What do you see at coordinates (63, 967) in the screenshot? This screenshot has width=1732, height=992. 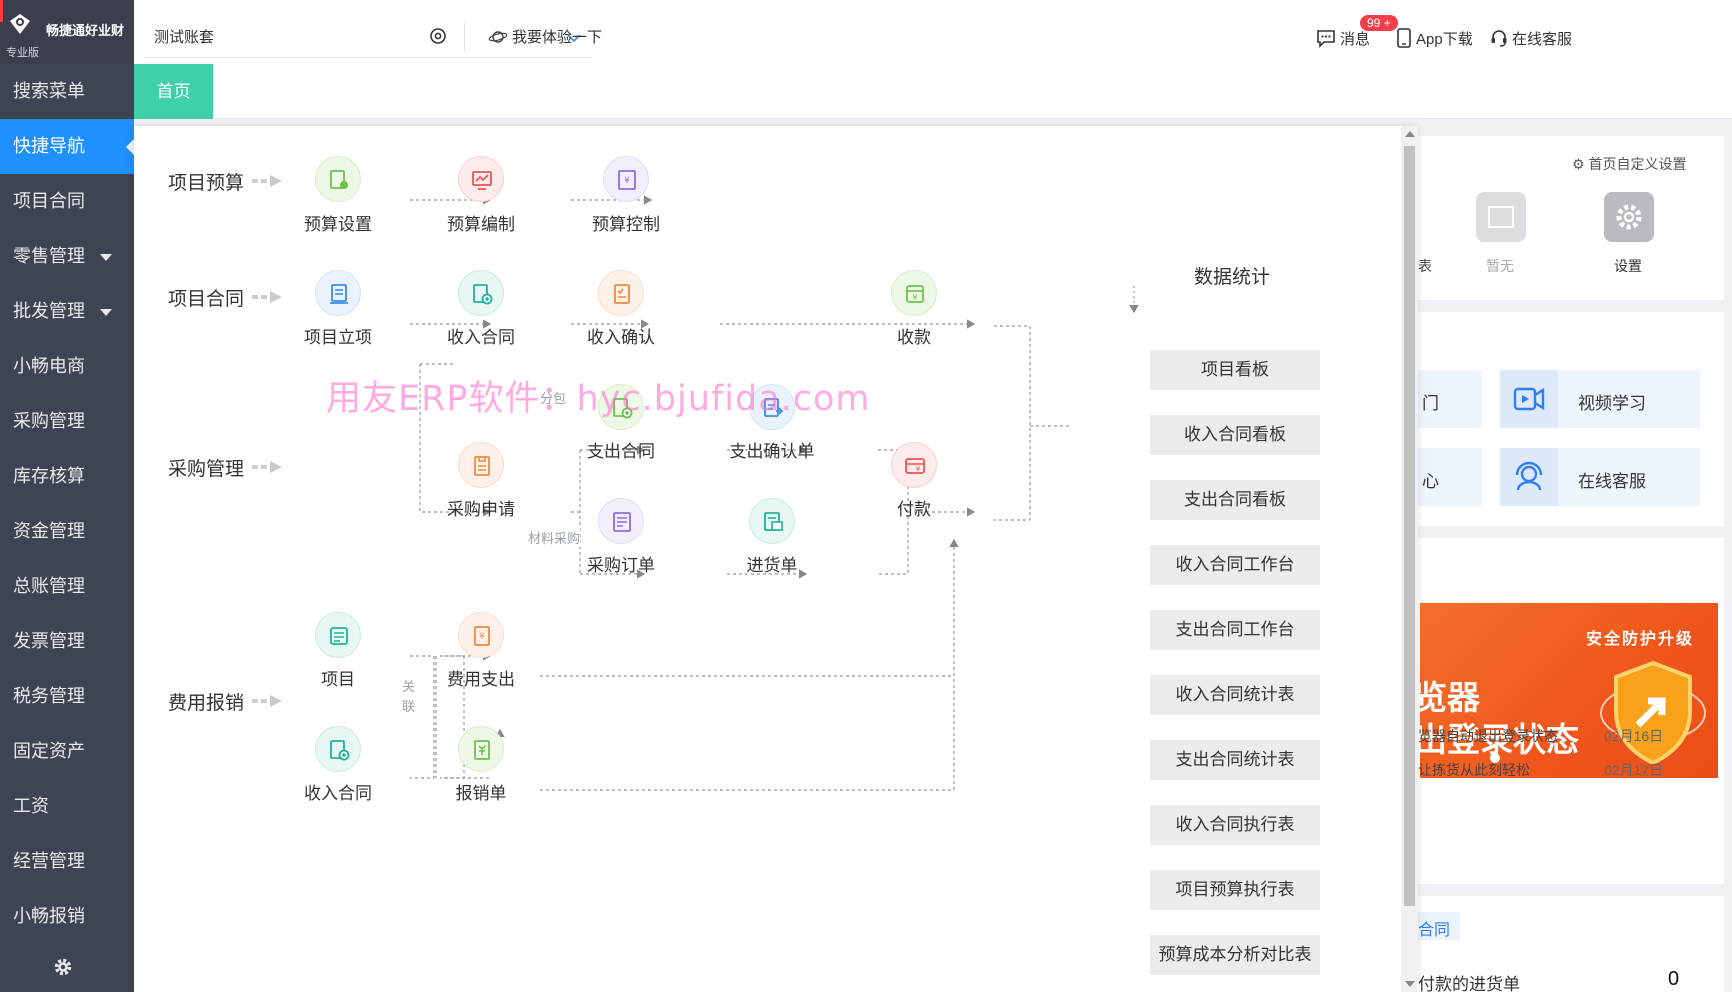 I see `gear-icon` at bounding box center [63, 967].